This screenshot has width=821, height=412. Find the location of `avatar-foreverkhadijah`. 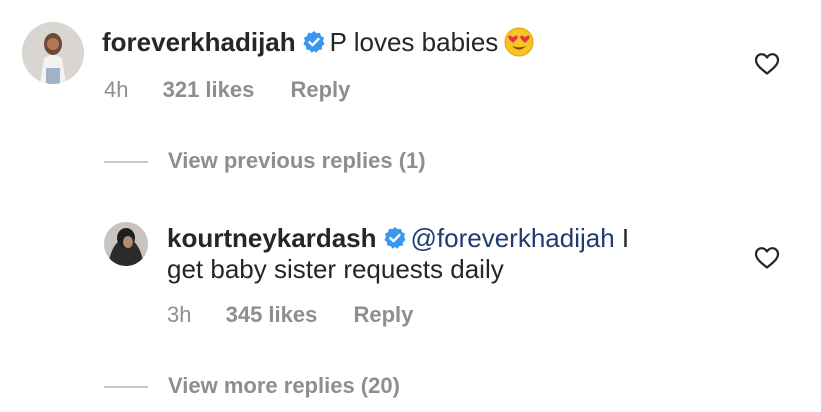

avatar-foreverkhadijah is located at coordinates (53, 53).